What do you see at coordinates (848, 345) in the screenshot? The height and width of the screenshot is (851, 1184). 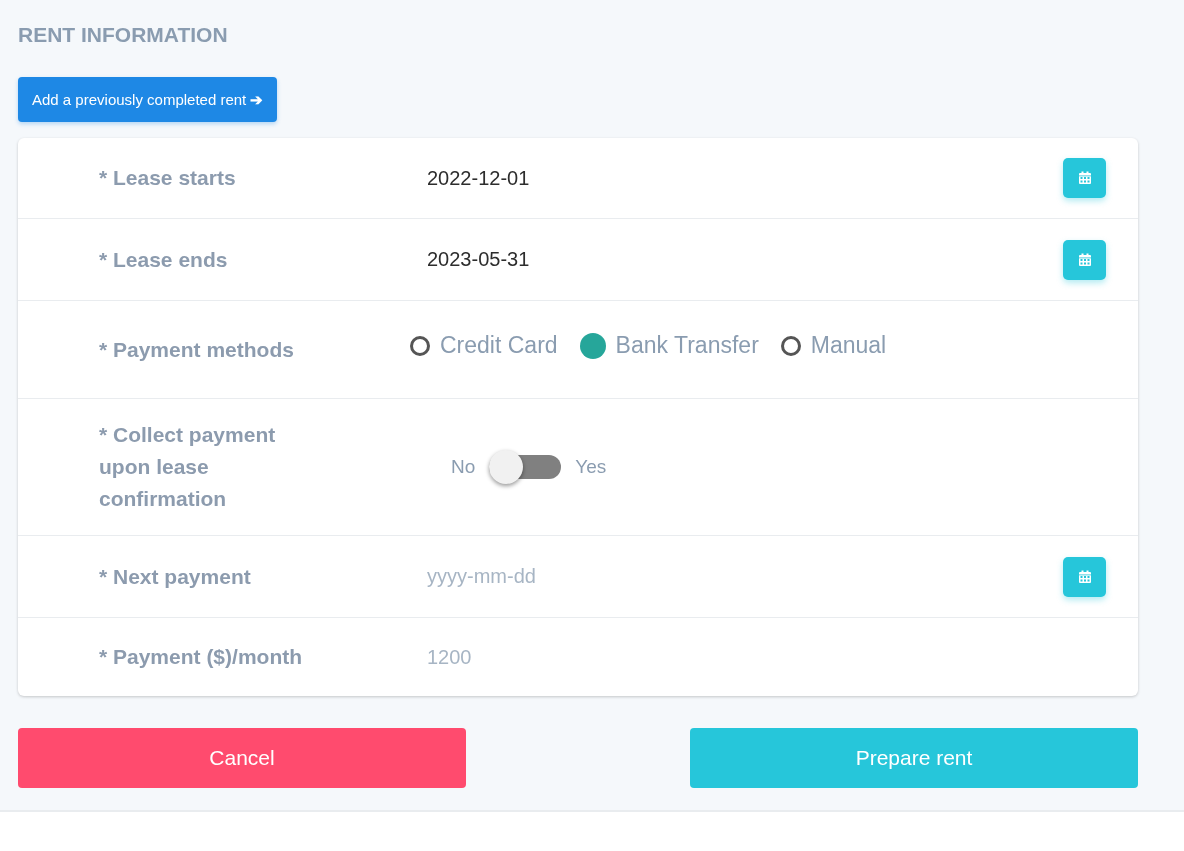 I see `radio-label: Manual` at bounding box center [848, 345].